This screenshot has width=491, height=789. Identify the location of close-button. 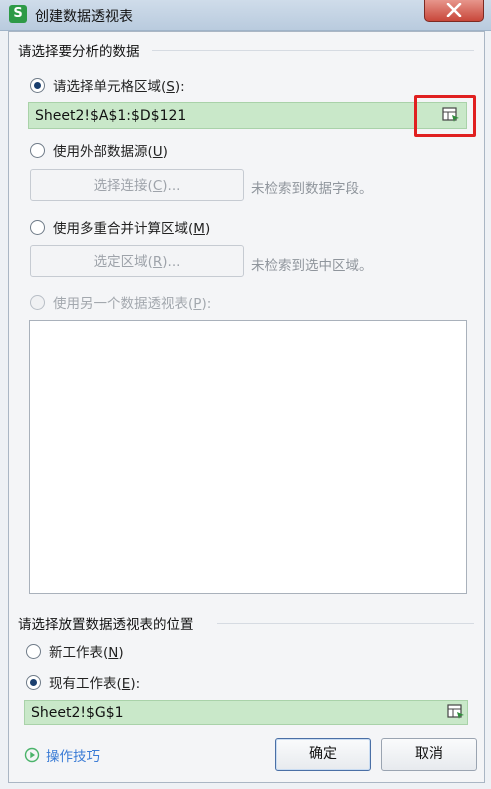
(454, 11).